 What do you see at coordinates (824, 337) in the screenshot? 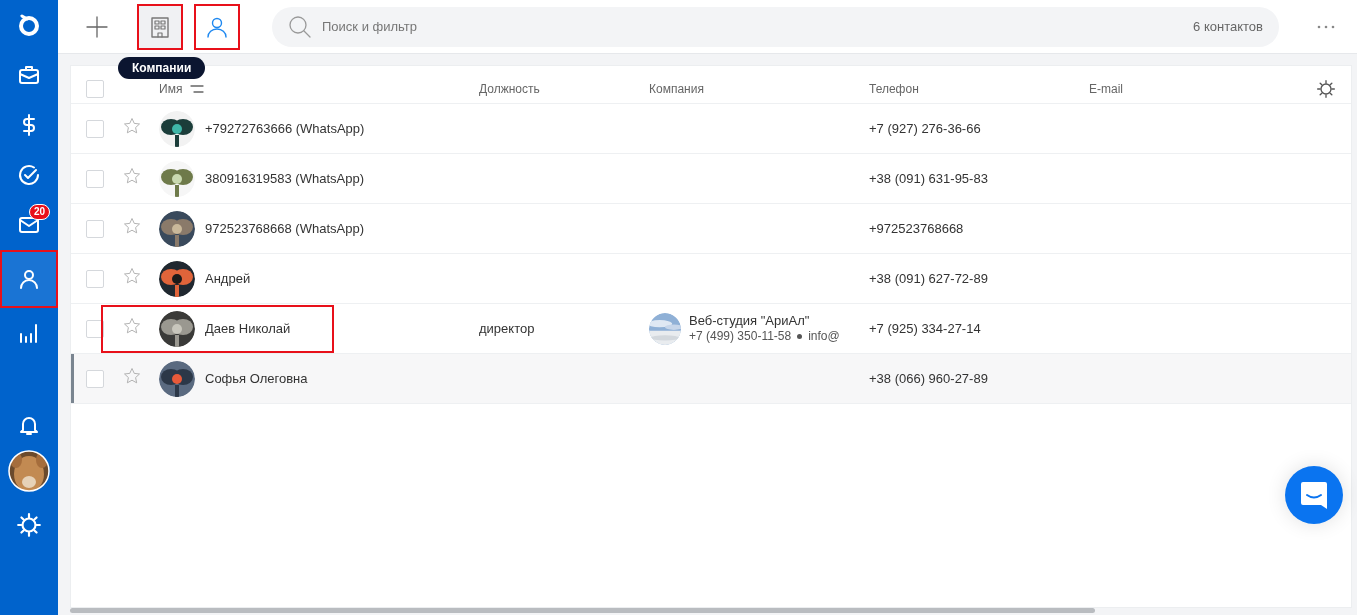
I see `company-email: info@` at bounding box center [824, 337].